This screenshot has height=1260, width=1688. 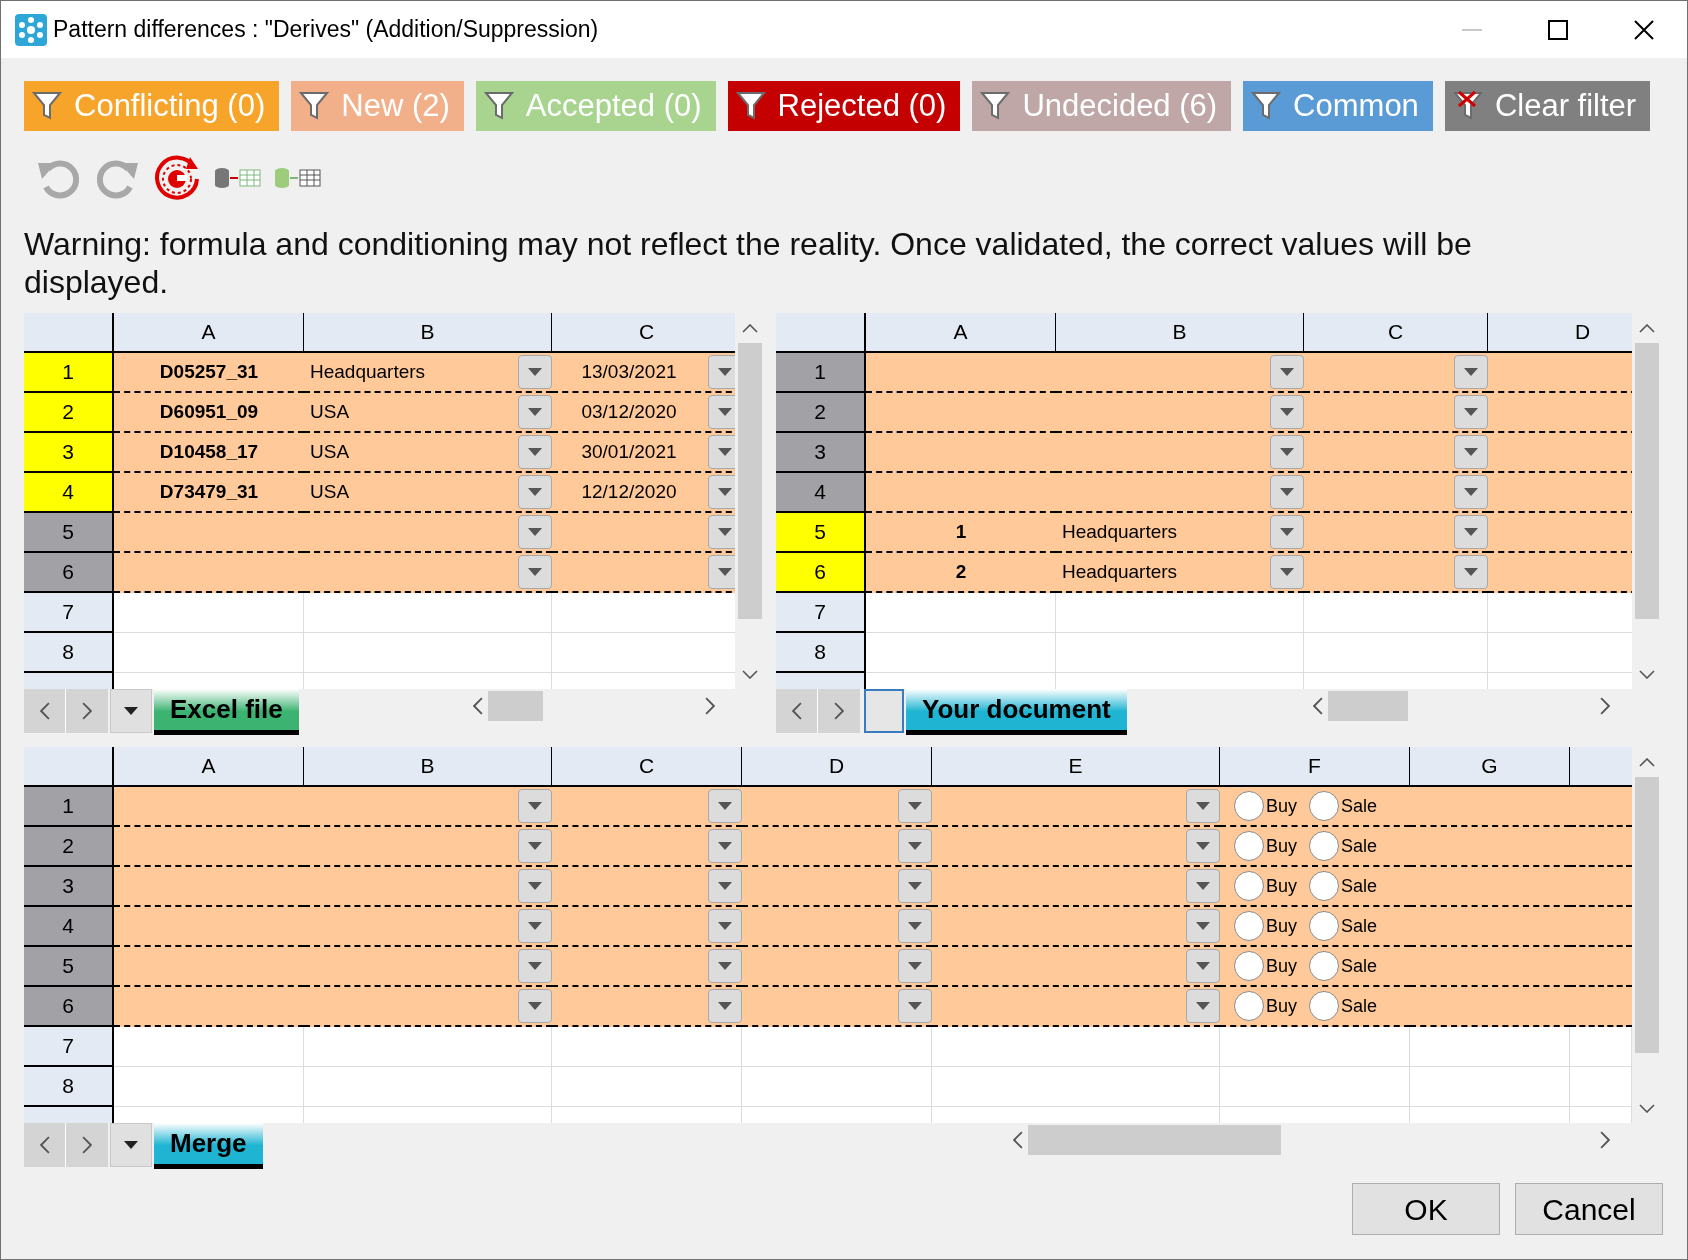 What do you see at coordinates (298, 178) in the screenshot?
I see `database-to-table-icon` at bounding box center [298, 178].